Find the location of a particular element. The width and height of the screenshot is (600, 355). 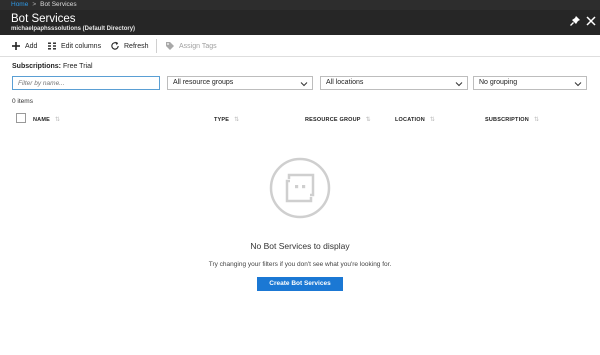

pin-icon is located at coordinates (575, 21).